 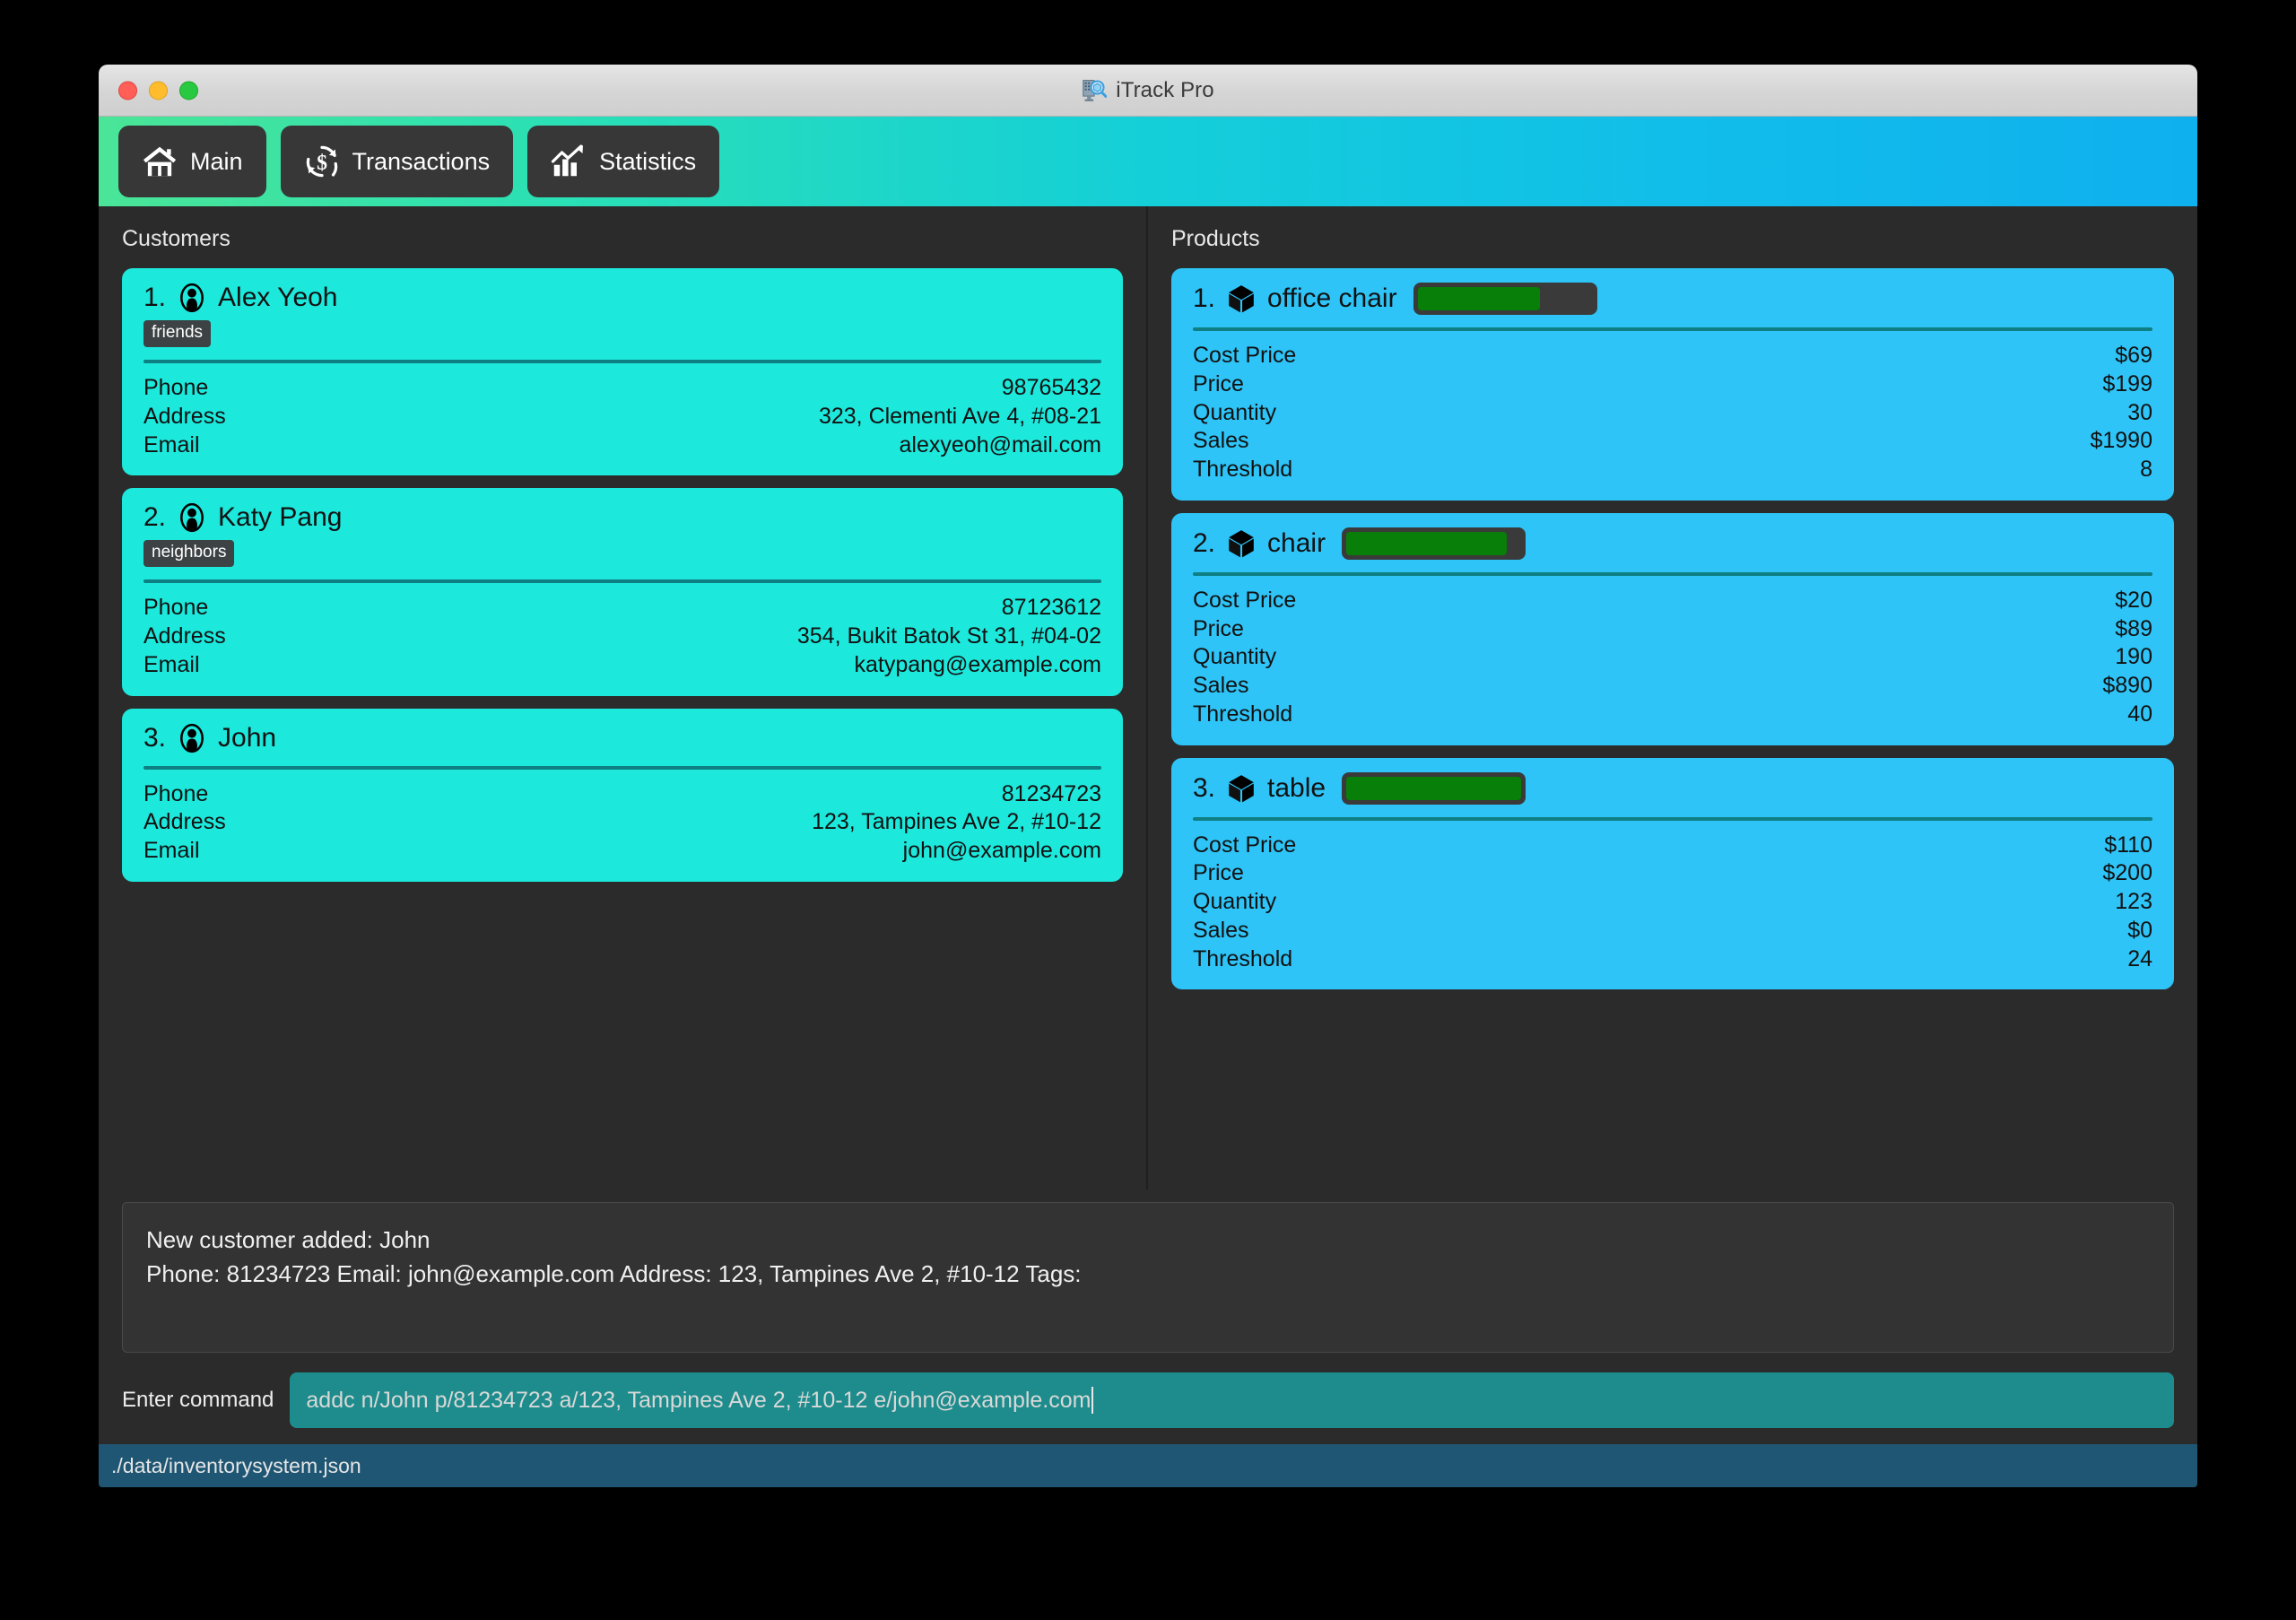 I want to click on customer-card-header: 3. John, so click(x=622, y=738).